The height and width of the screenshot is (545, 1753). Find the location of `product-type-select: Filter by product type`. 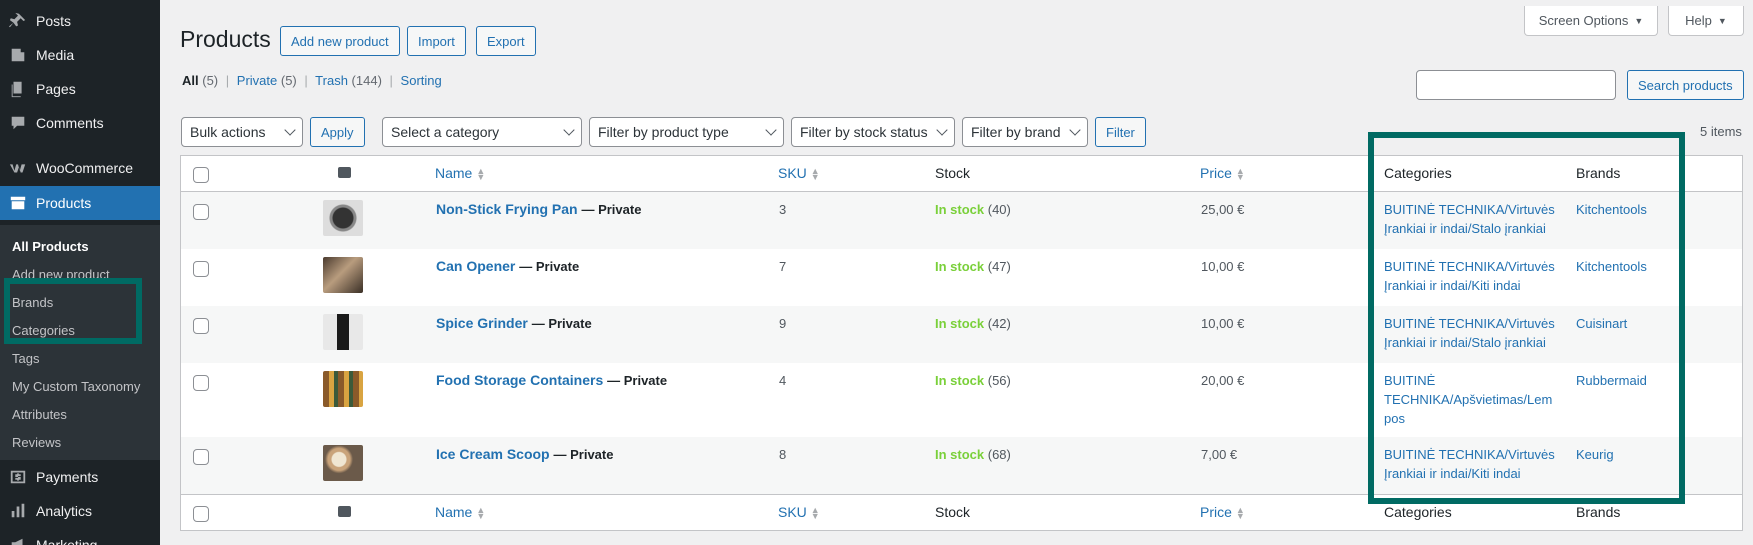

product-type-select: Filter by product type is located at coordinates (686, 132).